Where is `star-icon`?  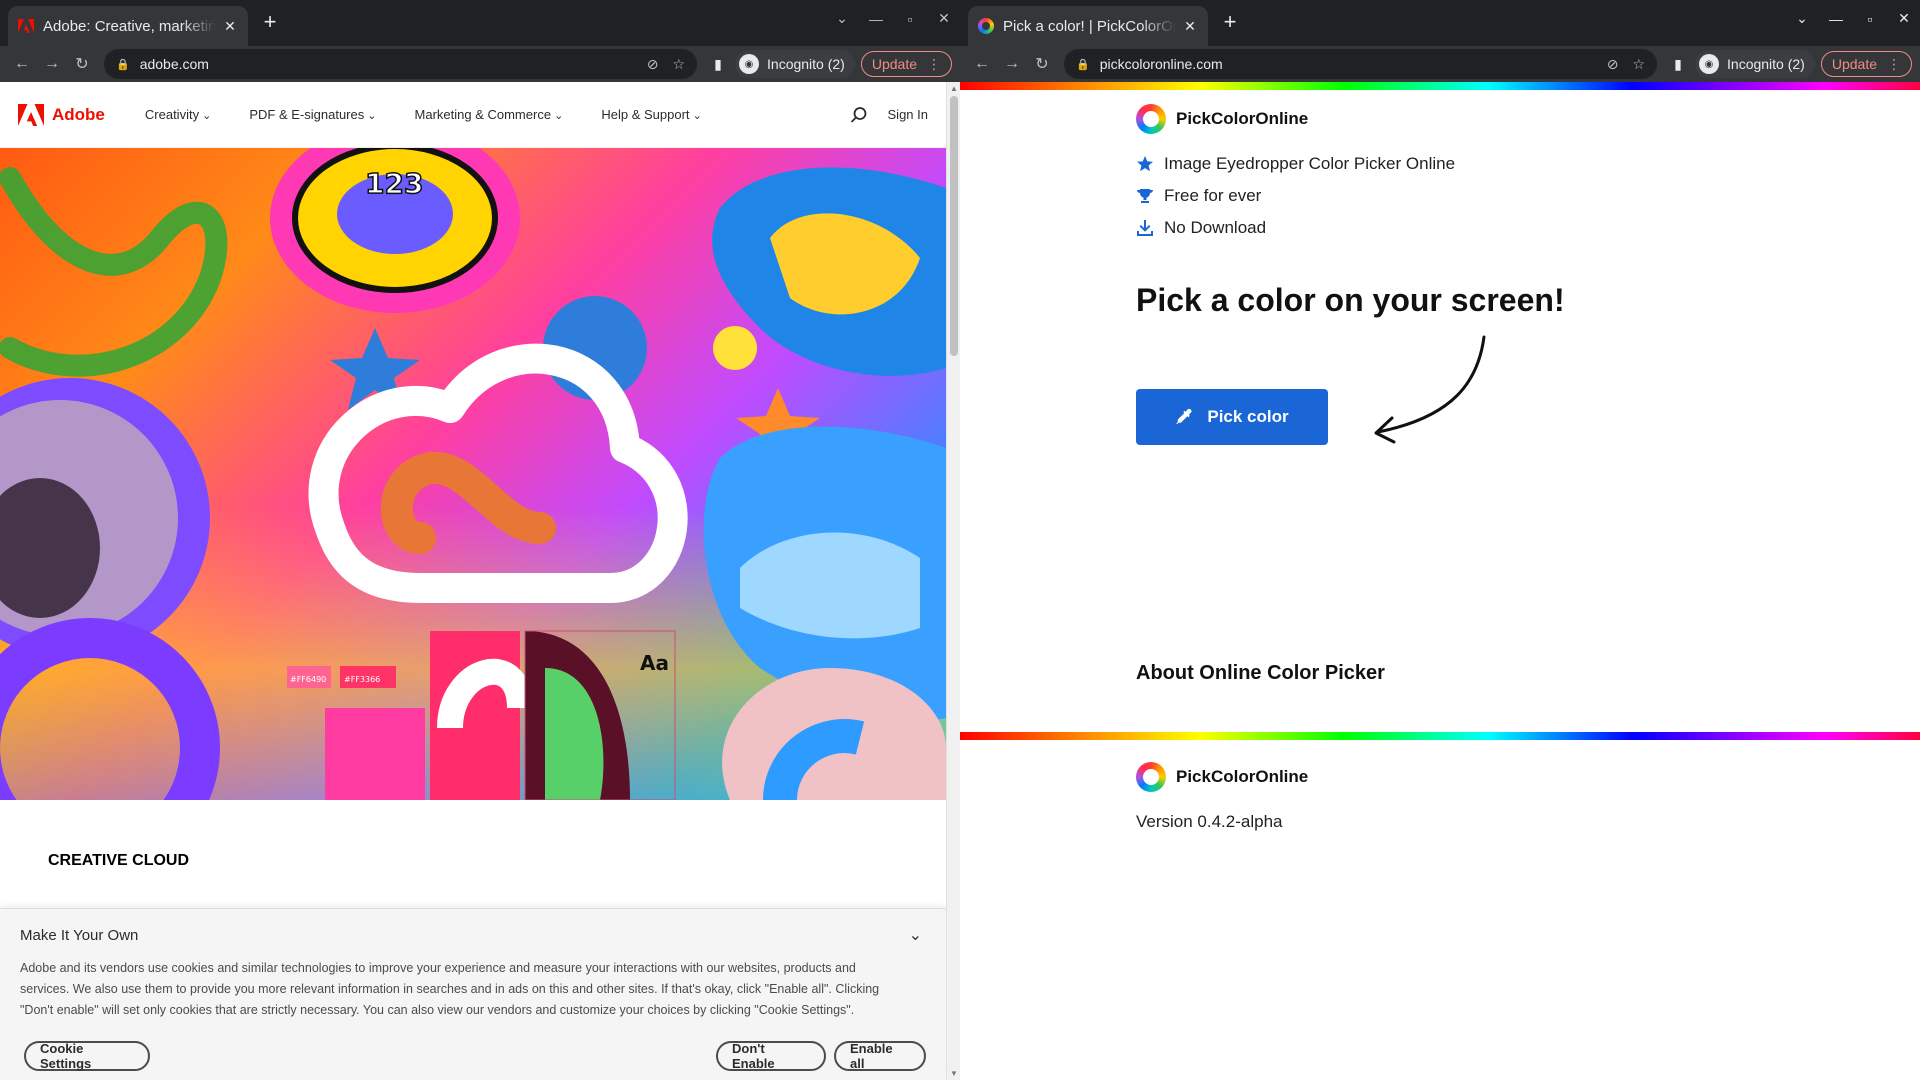
star-icon is located at coordinates (1145, 164).